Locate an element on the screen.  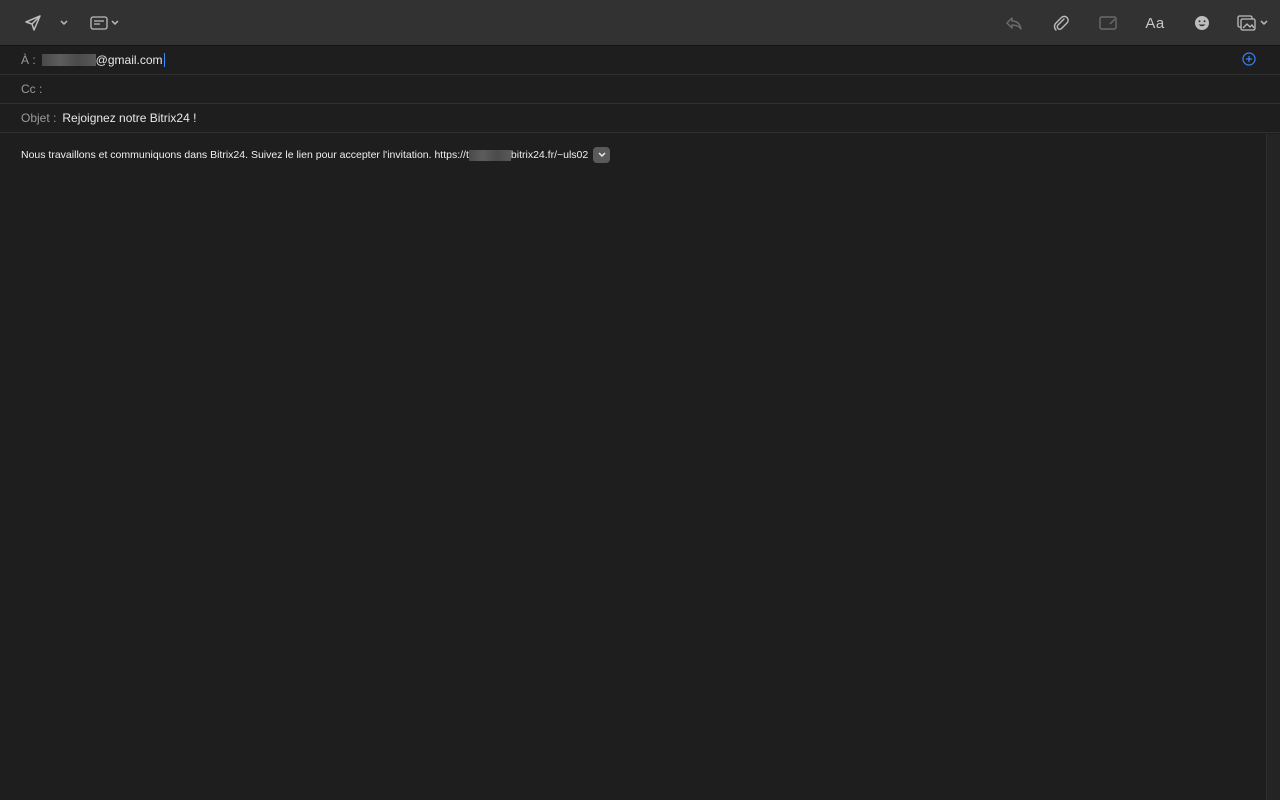
redacted-link-part is located at coordinates (489, 155).